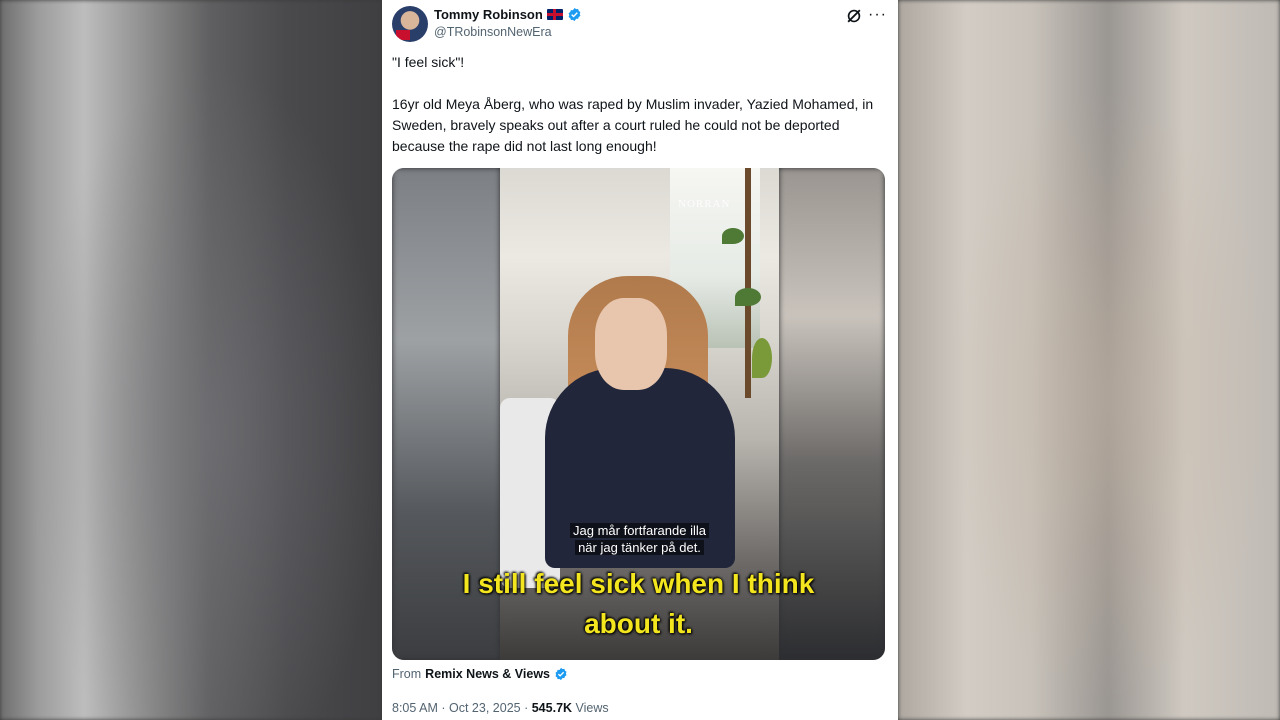  Describe the element at coordinates (487, 674) in the screenshot. I see `source-name-link: Remix News & Views` at that location.